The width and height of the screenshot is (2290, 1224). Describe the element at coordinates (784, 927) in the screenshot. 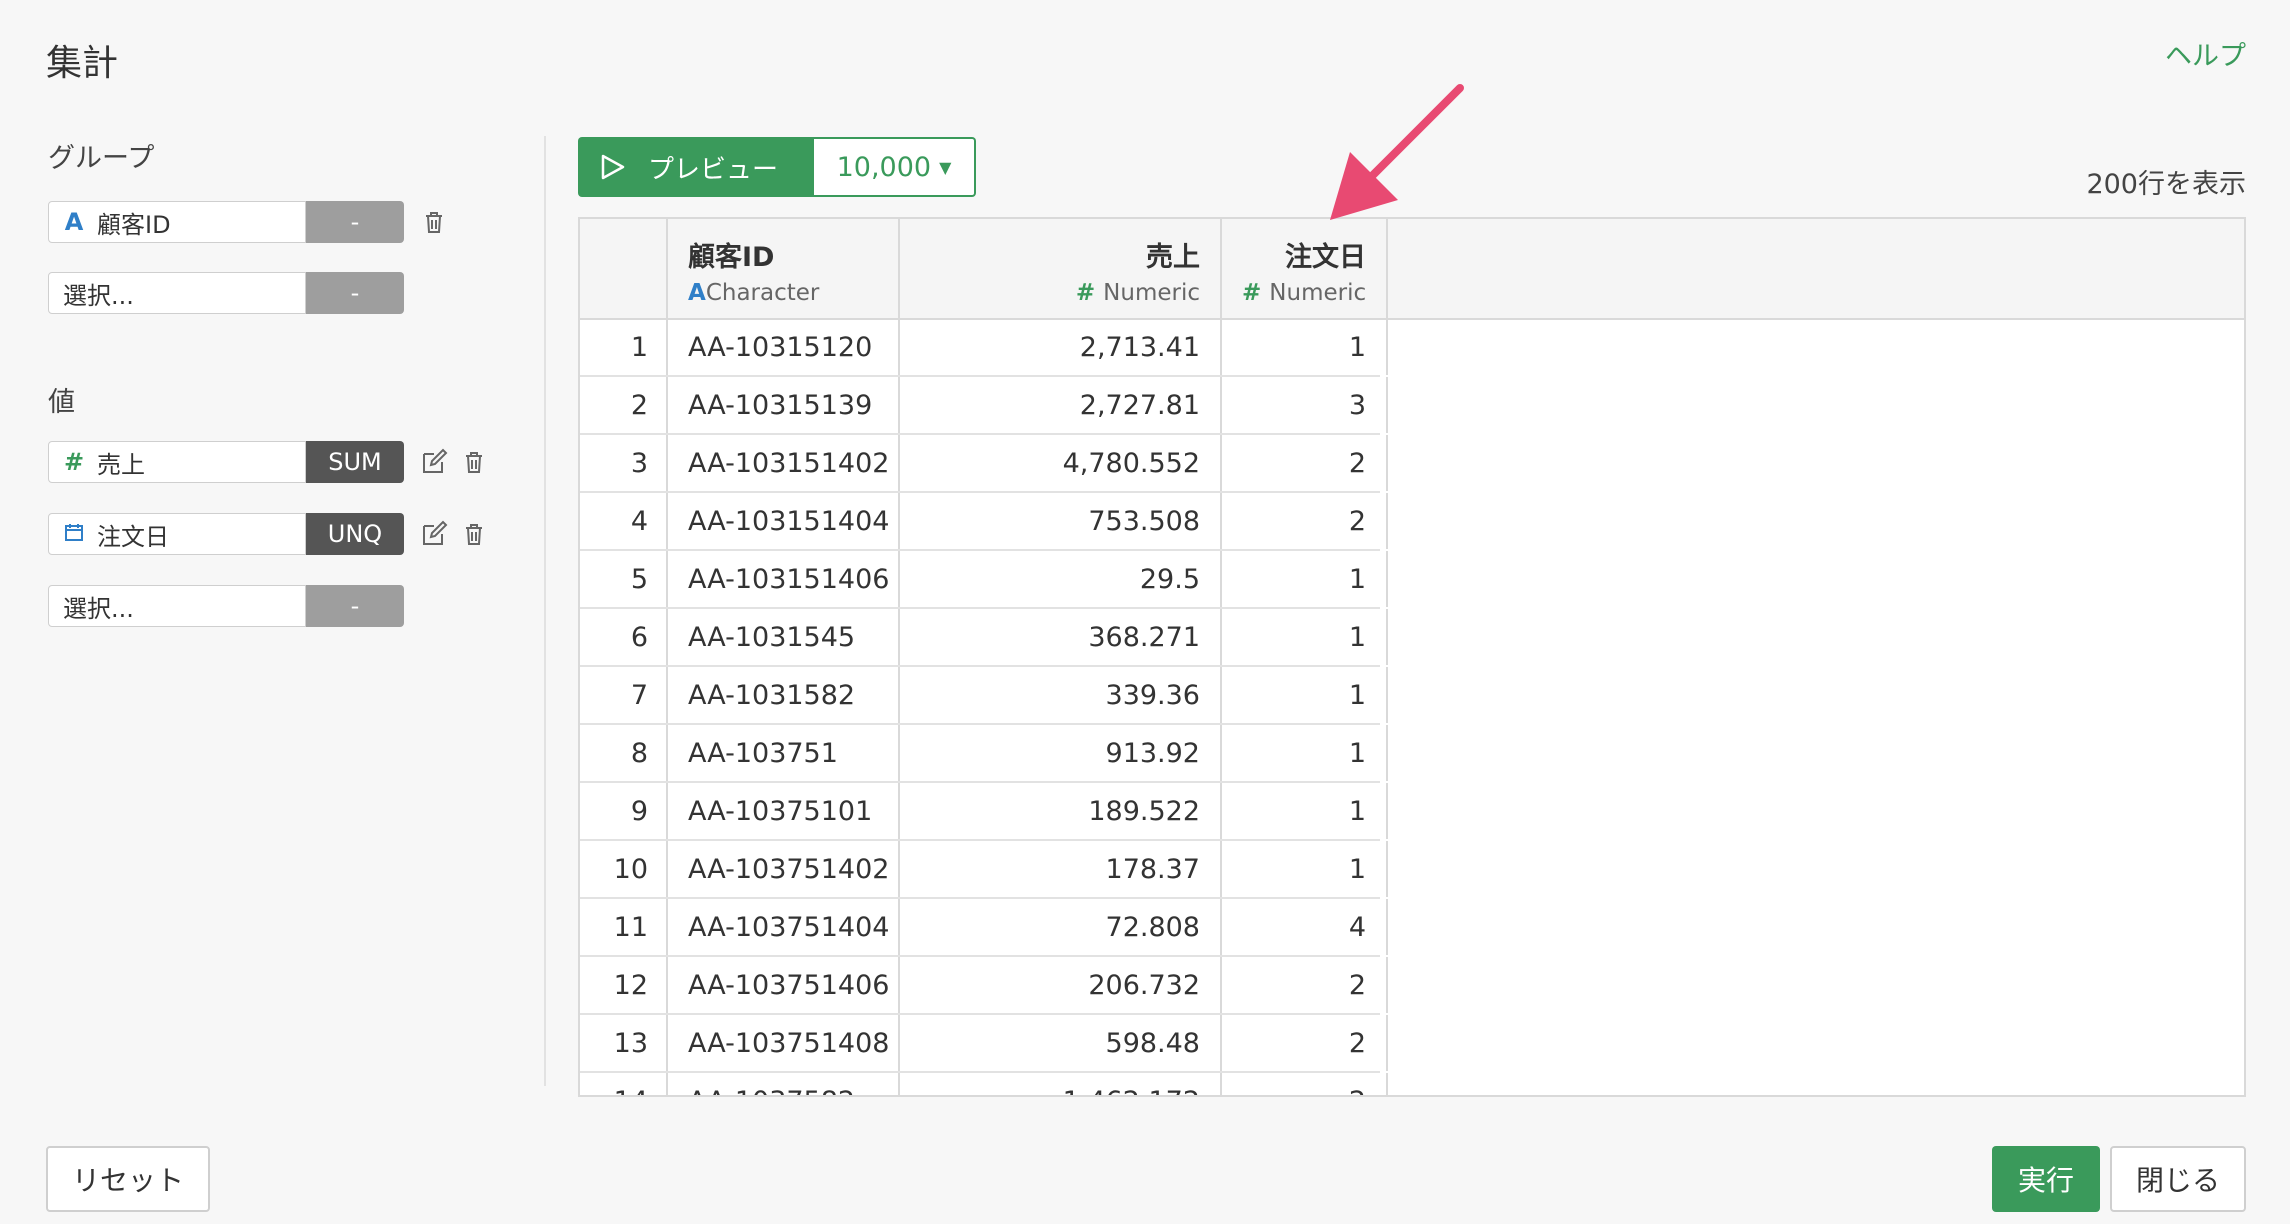

I see `customer-id-cell: AA-103751404` at that location.